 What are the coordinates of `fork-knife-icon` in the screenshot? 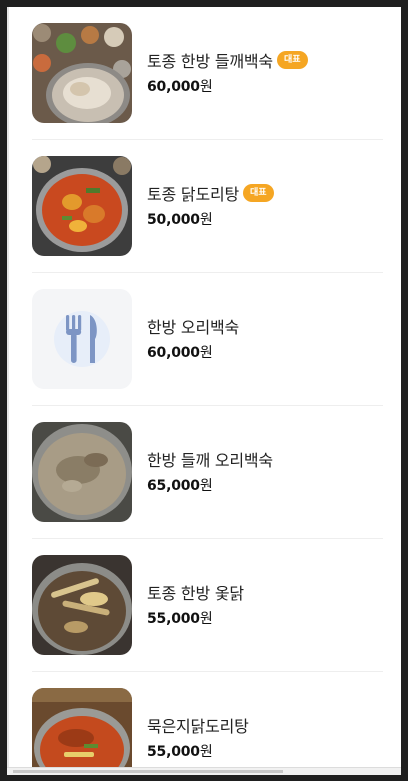 It's located at (81, 339).